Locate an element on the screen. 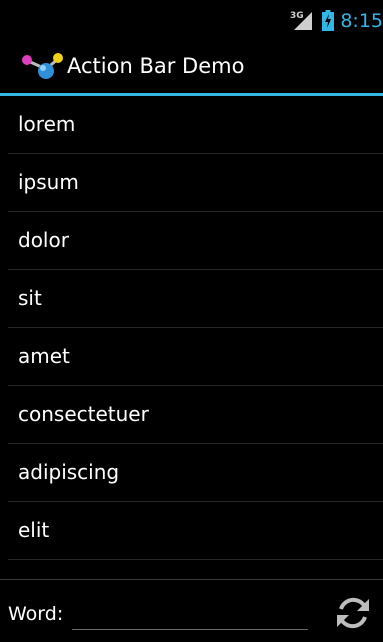  list-item: consectetuer is located at coordinates (195, 415).